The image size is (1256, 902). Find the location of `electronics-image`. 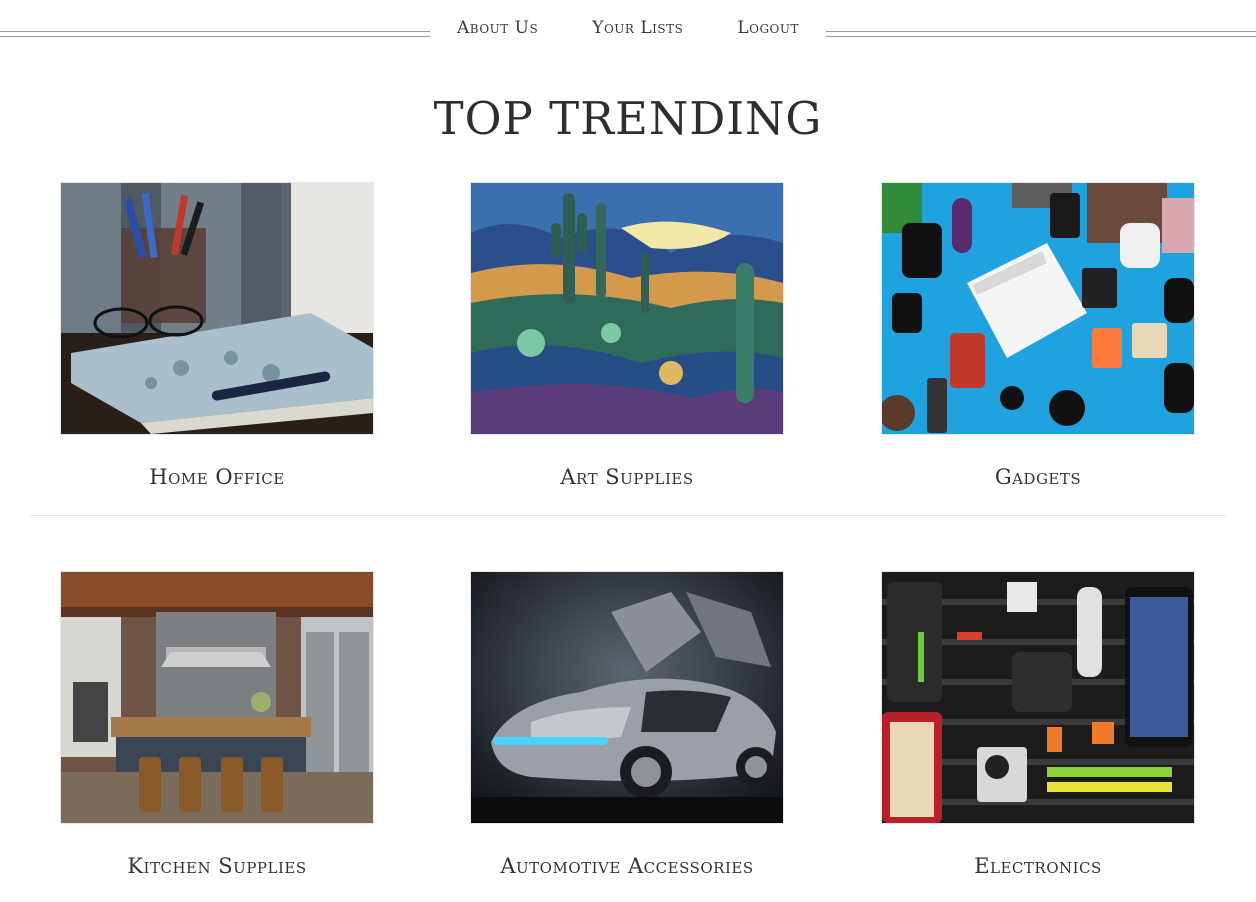

electronics-image is located at coordinates (1038, 697).